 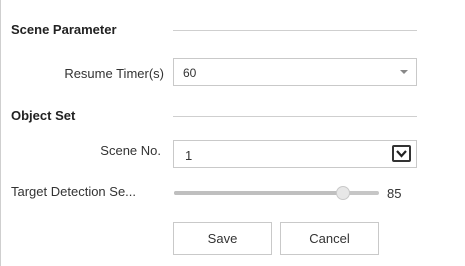 I want to click on dropdown-button, so click(x=401, y=153).